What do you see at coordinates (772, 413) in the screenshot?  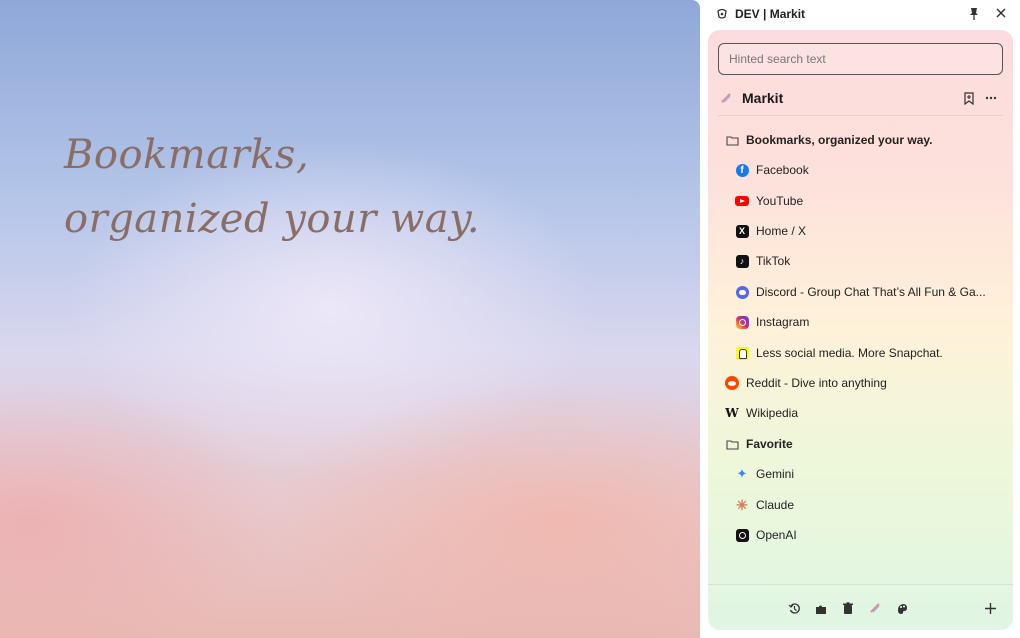 I see `tree-item-label: Wikipedia` at bounding box center [772, 413].